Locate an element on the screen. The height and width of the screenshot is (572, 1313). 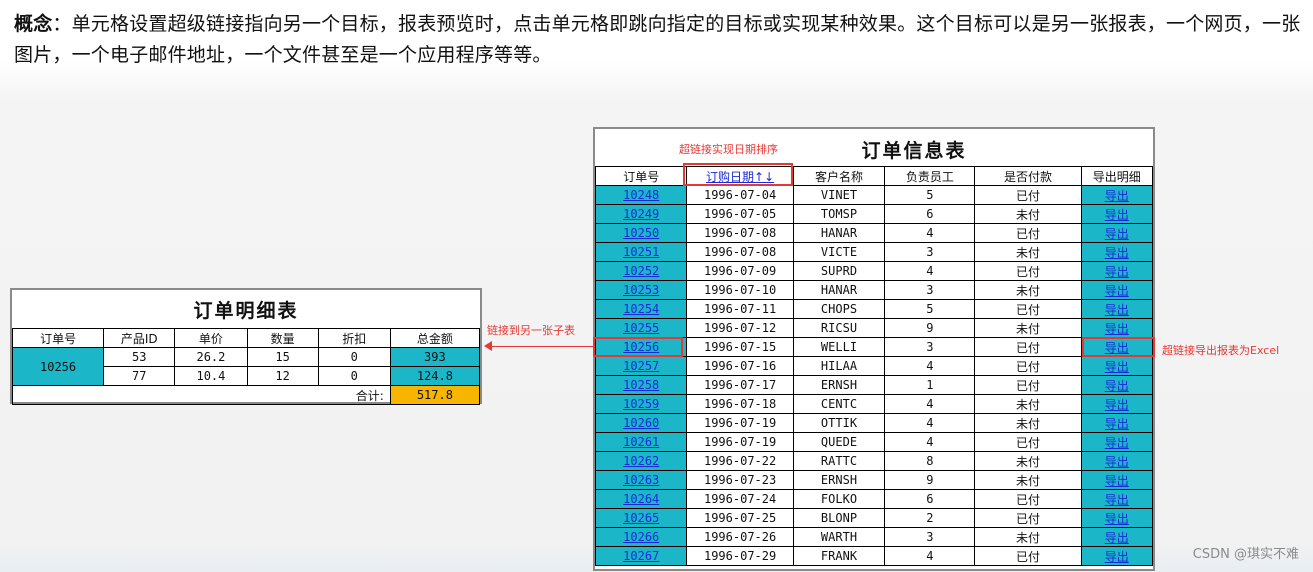
order-no-link-cell: 10252 is located at coordinates (641, 271).